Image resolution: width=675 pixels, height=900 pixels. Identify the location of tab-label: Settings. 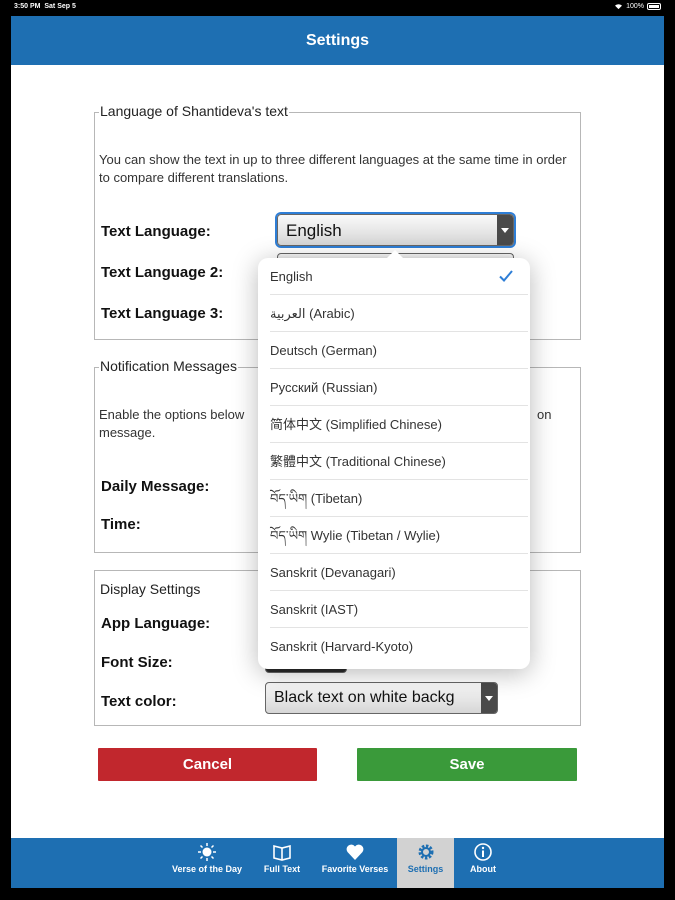
(425, 869).